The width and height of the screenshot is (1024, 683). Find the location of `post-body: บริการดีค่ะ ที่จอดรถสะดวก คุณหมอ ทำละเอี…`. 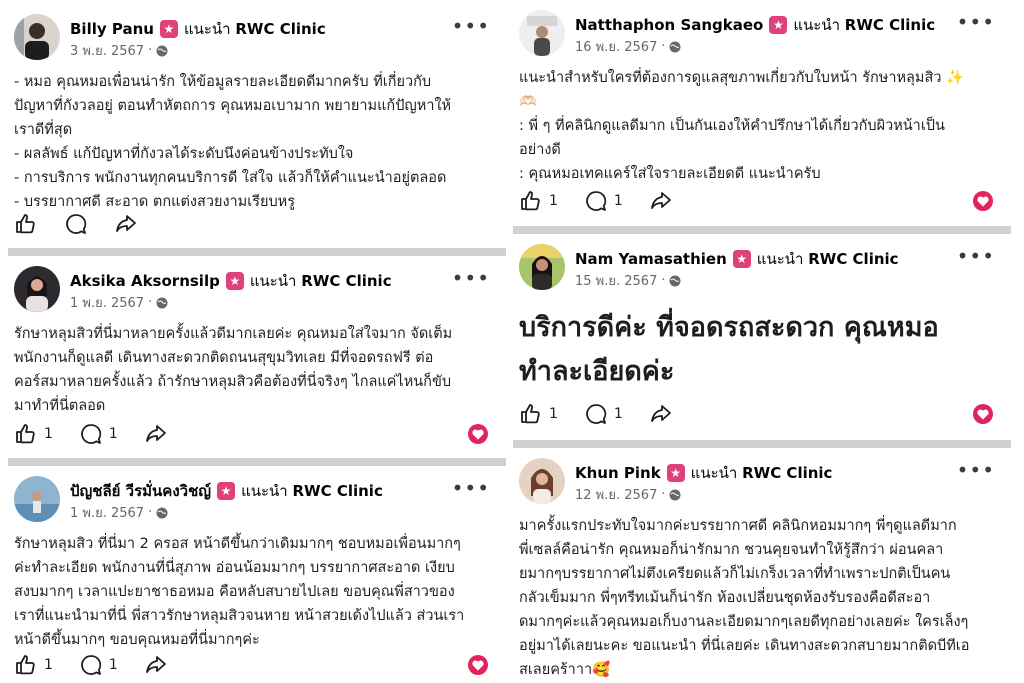

post-body: บริการดีค่ะ ที่จอดรถสะดวก คุณหมอ ทำละเอี… is located at coordinates (759, 350).